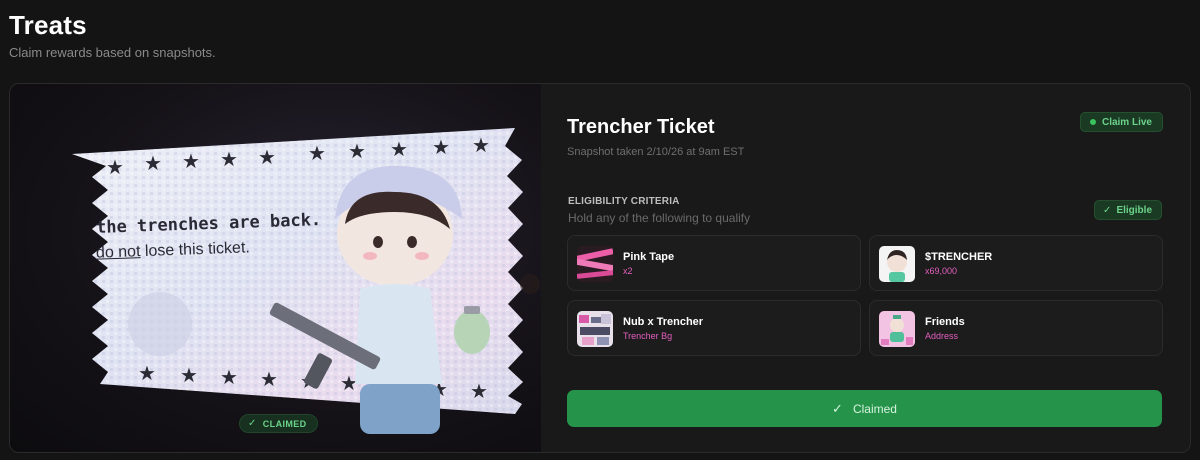  What do you see at coordinates (942, 336) in the screenshot?
I see `item-quantity: Address` at bounding box center [942, 336].